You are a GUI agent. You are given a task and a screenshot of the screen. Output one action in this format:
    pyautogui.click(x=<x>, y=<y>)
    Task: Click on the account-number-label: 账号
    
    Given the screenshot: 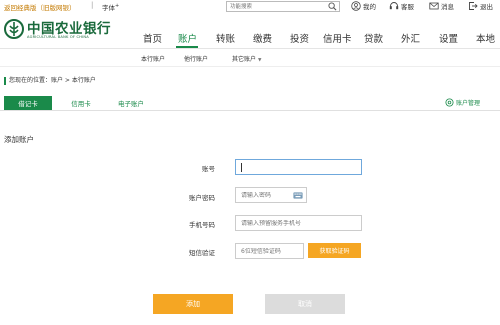 What is the action you would take?
    pyautogui.click(x=208, y=169)
    